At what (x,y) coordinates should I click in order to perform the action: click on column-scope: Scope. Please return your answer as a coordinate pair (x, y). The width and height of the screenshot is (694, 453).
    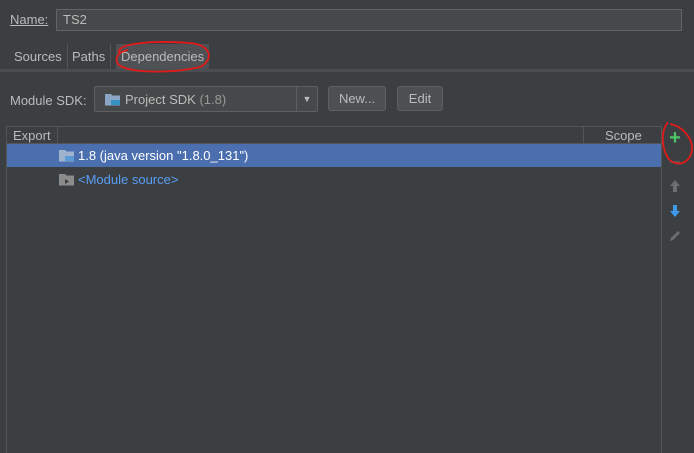
    Looking at the image, I should click on (623, 135).